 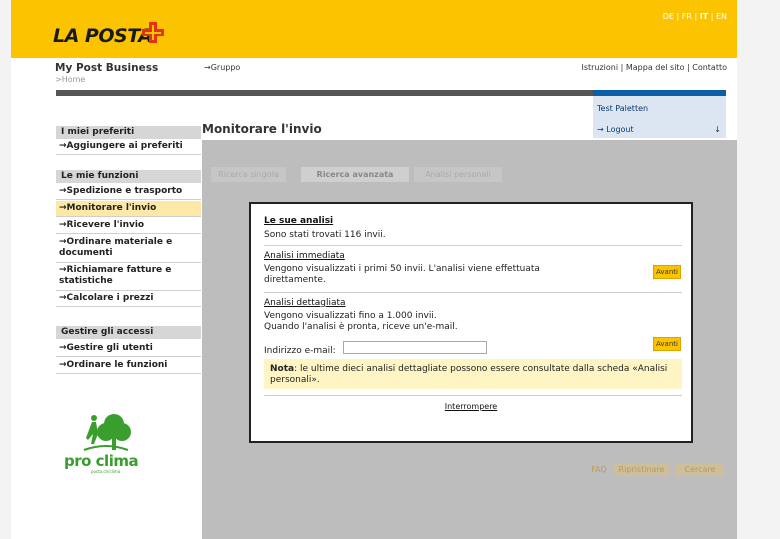 I want to click on immediate-analysis-text-2: direttamente., so click(x=295, y=280).